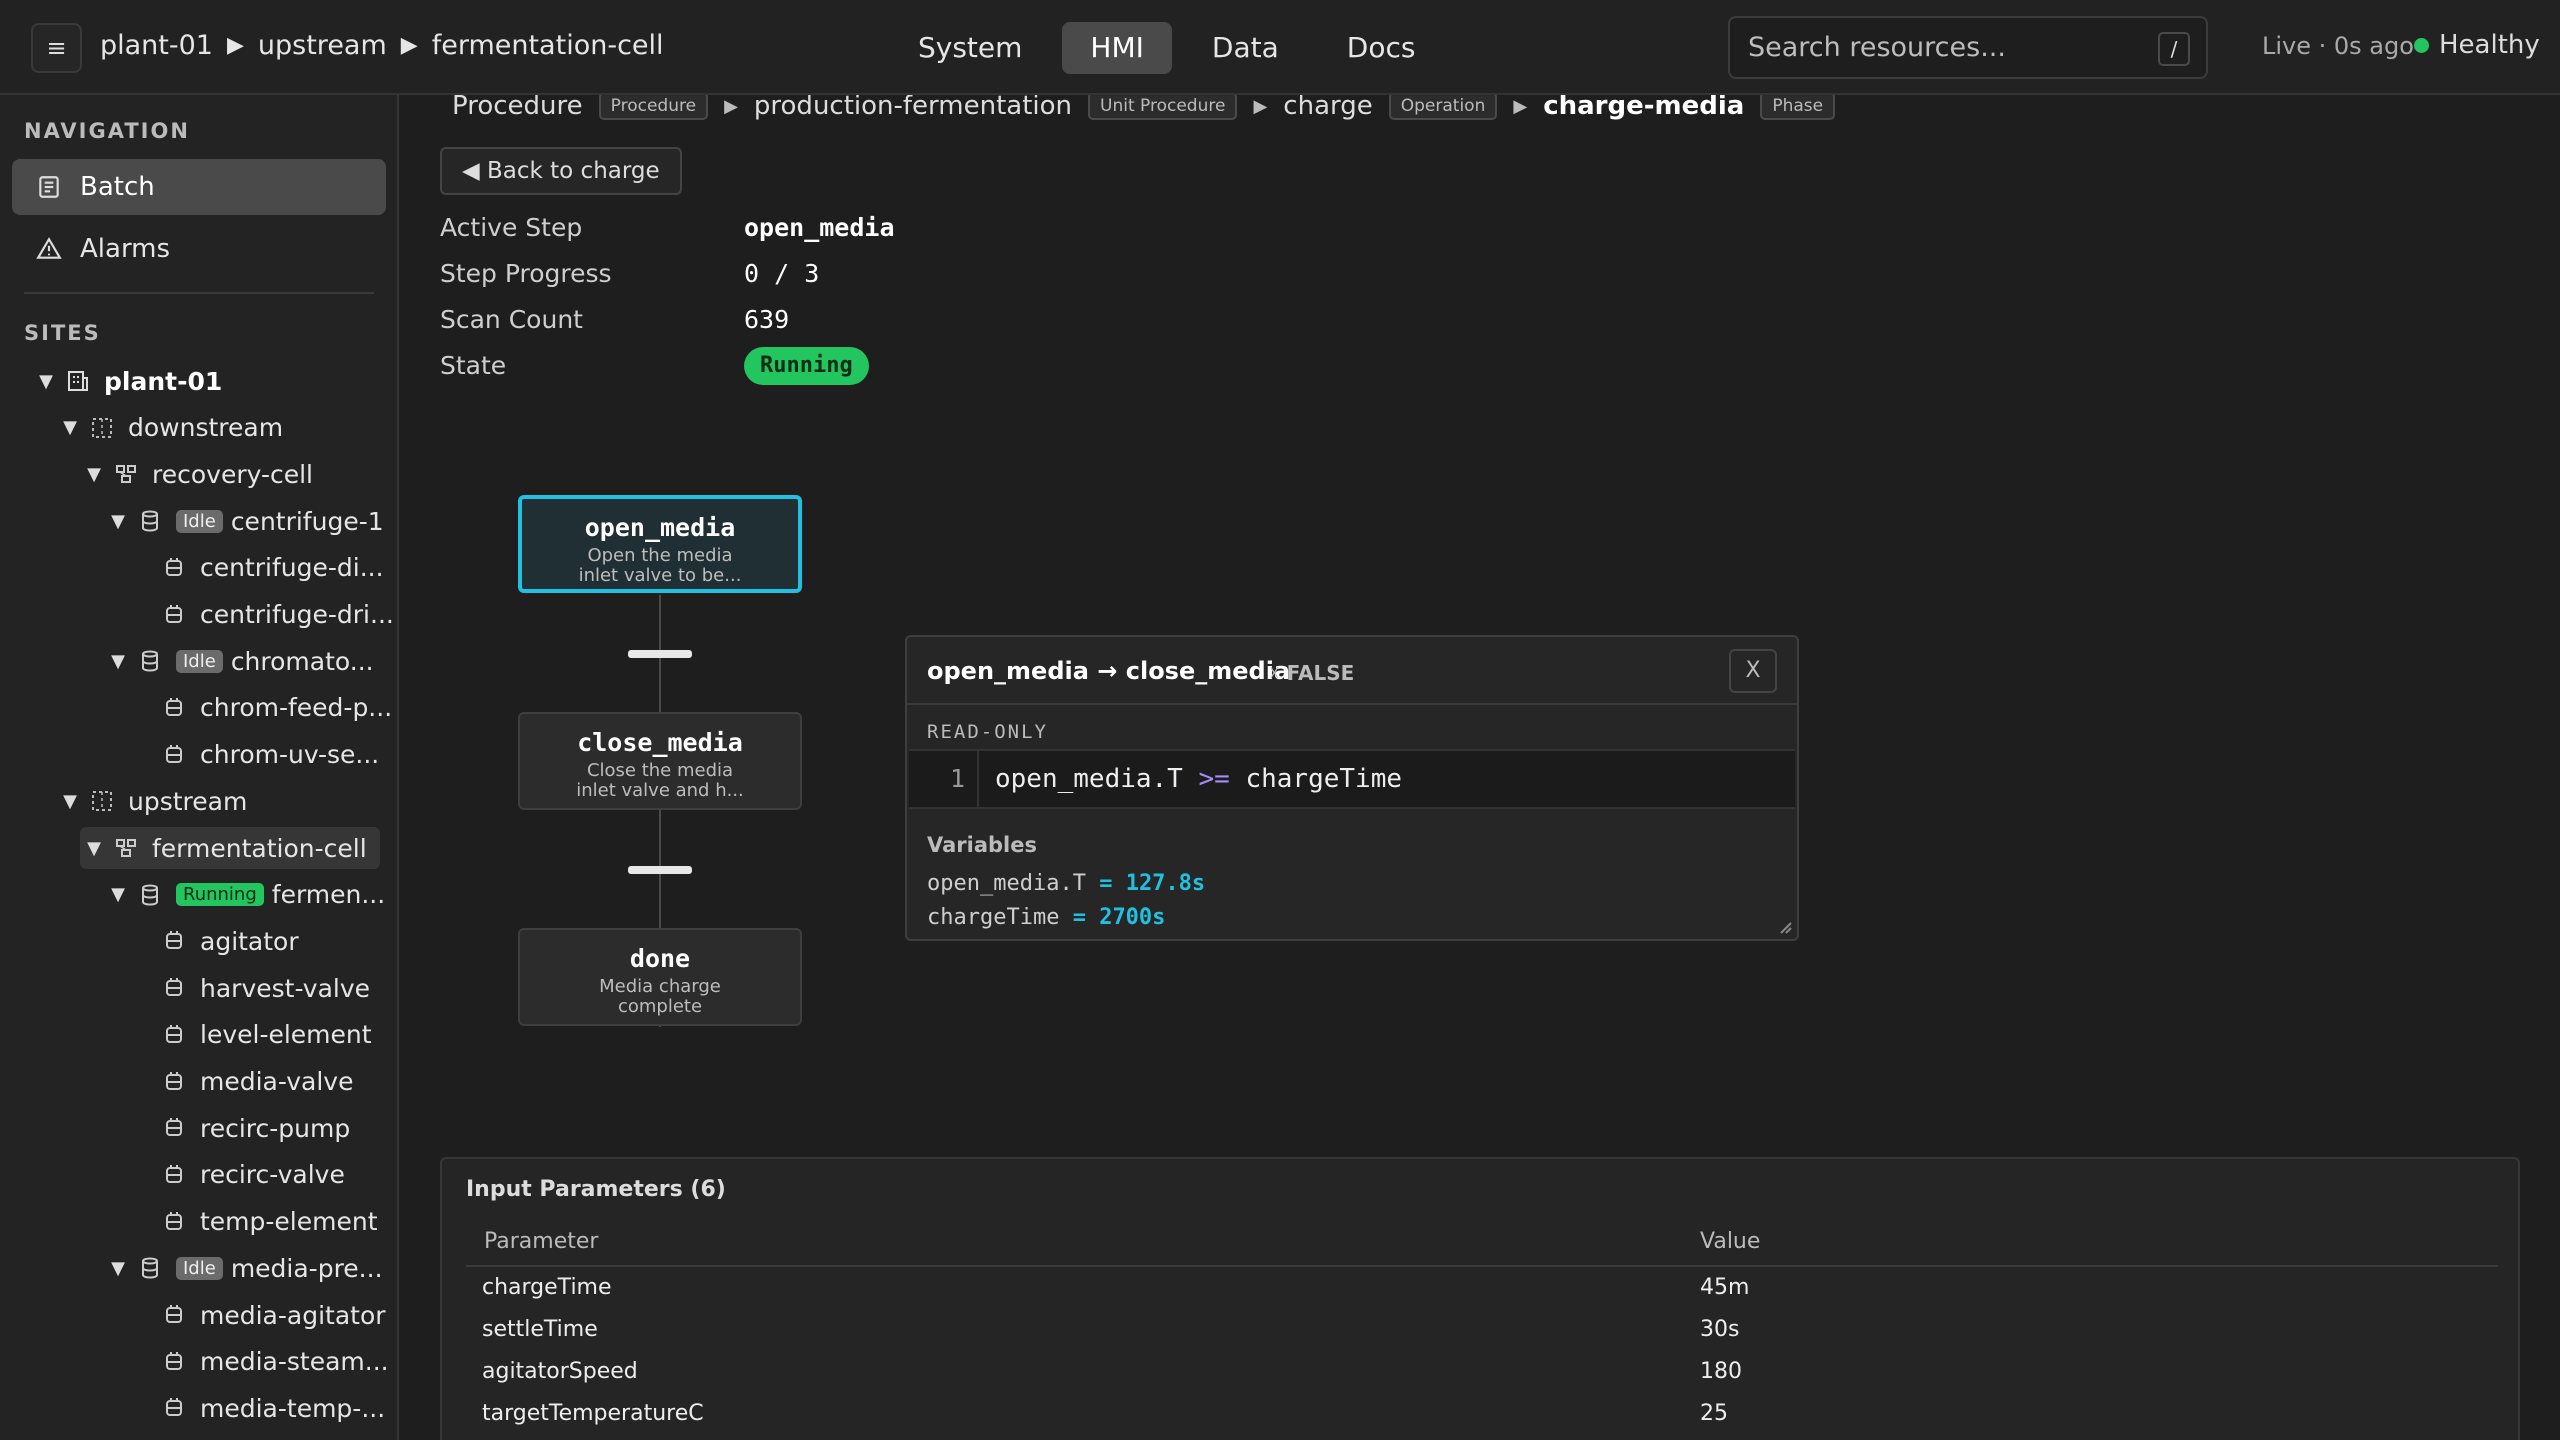 The image size is (2560, 1440). Describe the element at coordinates (1520, 106) in the screenshot. I see `chevron-right-icon: ▶` at that location.